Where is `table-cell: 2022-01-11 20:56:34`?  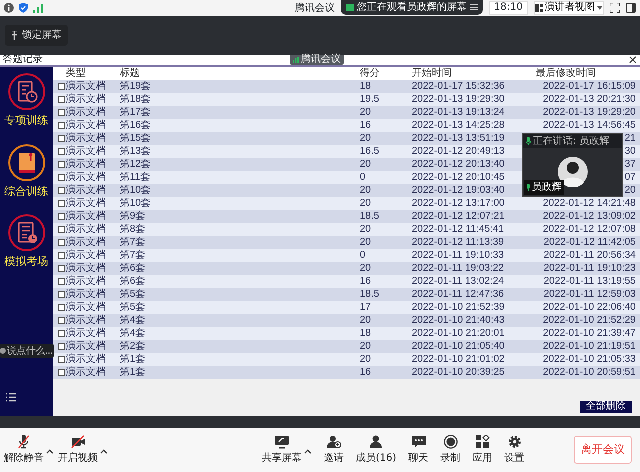 table-cell: 2022-01-11 20:56:34 is located at coordinates (590, 255).